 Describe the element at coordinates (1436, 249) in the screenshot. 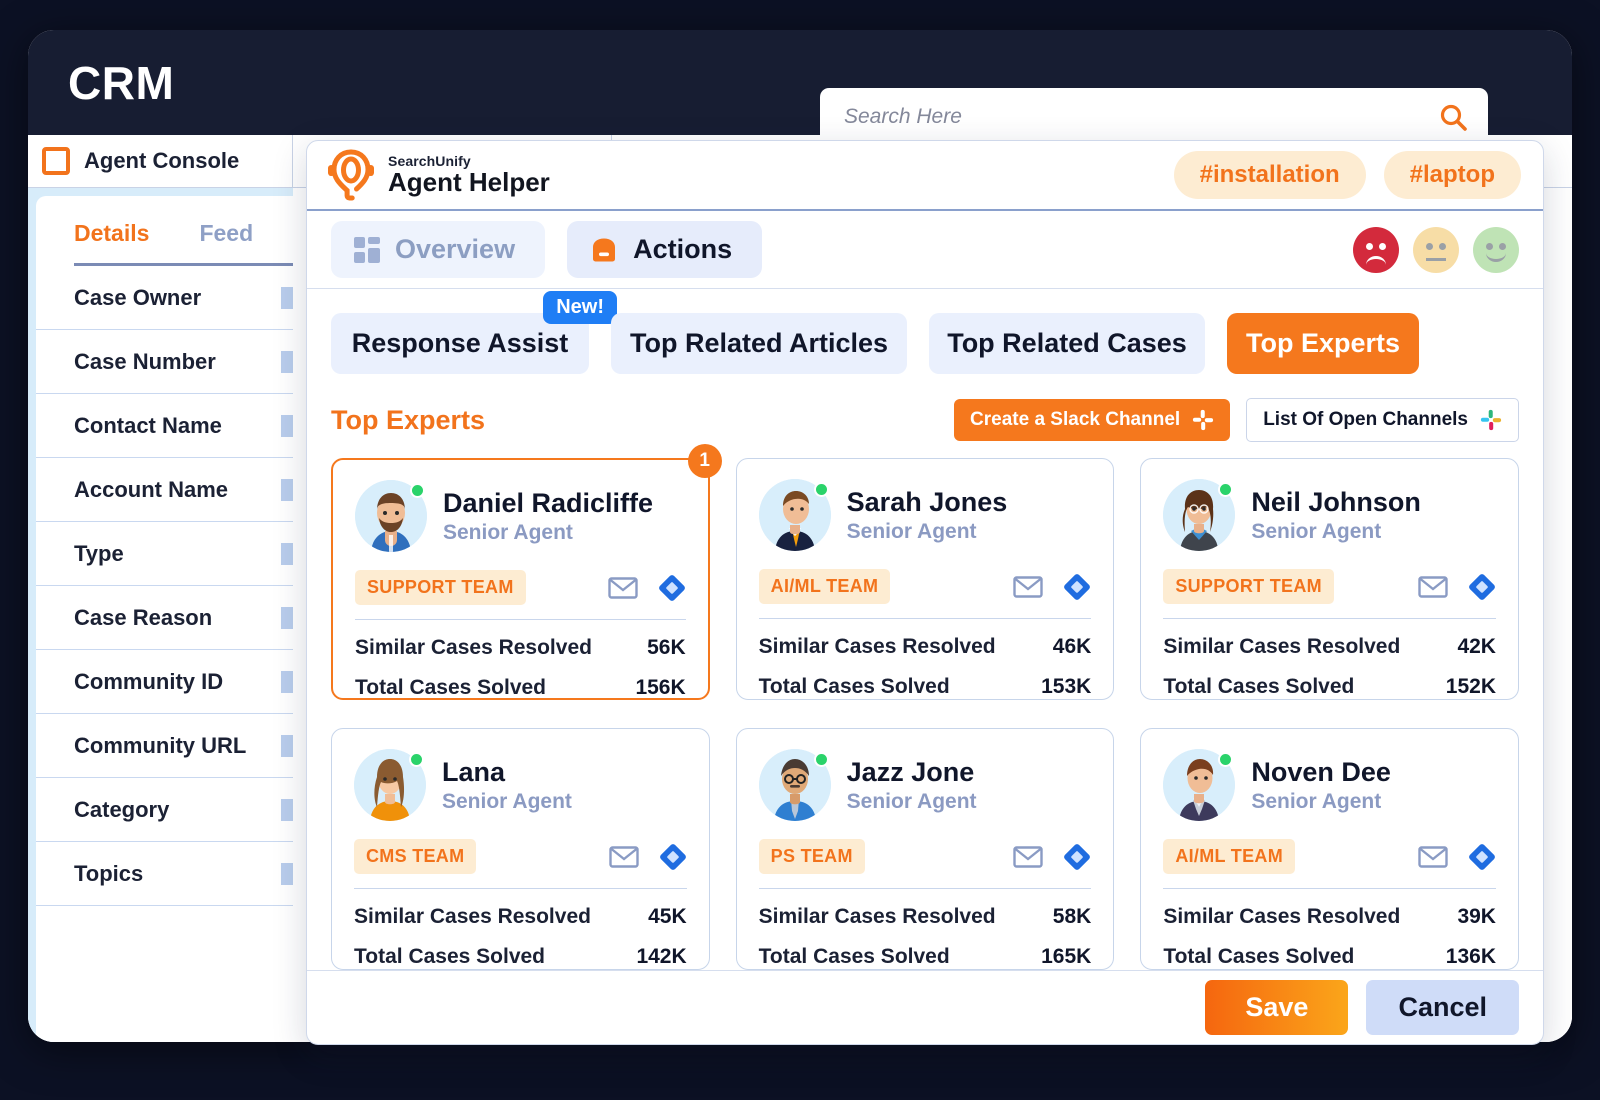

I see `sentiment-neutral-icon` at that location.